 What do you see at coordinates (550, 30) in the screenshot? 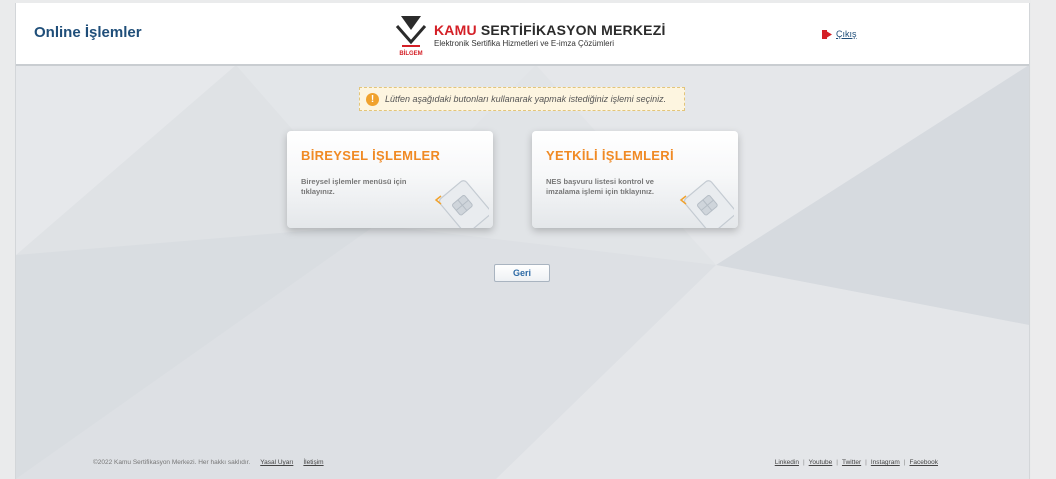
I see `logo-title: KAMU SERTİFİKASYON MERKEZİ` at bounding box center [550, 30].